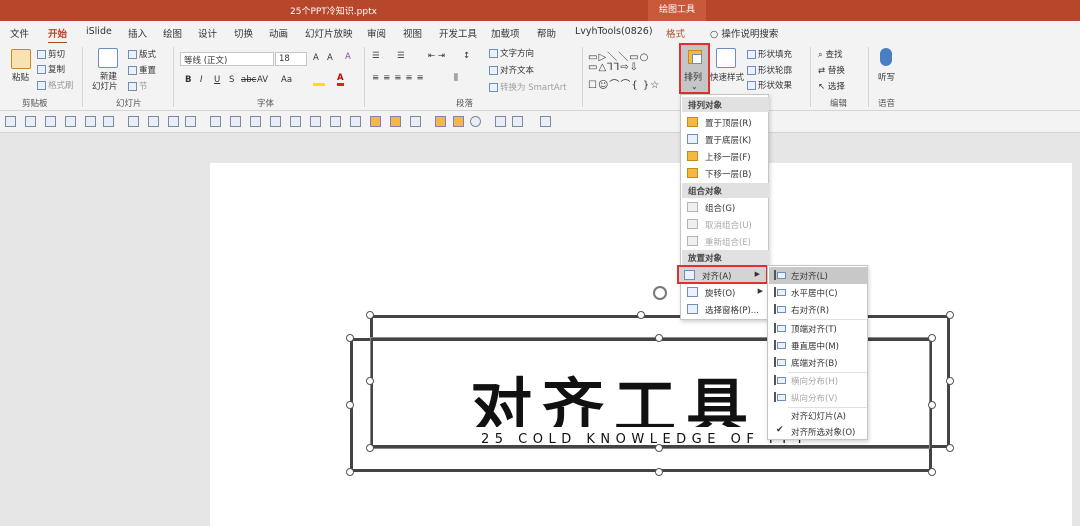 The image size is (1080, 526). What do you see at coordinates (137, 33) in the screenshot?
I see `tab-insert: 插入` at bounding box center [137, 33].